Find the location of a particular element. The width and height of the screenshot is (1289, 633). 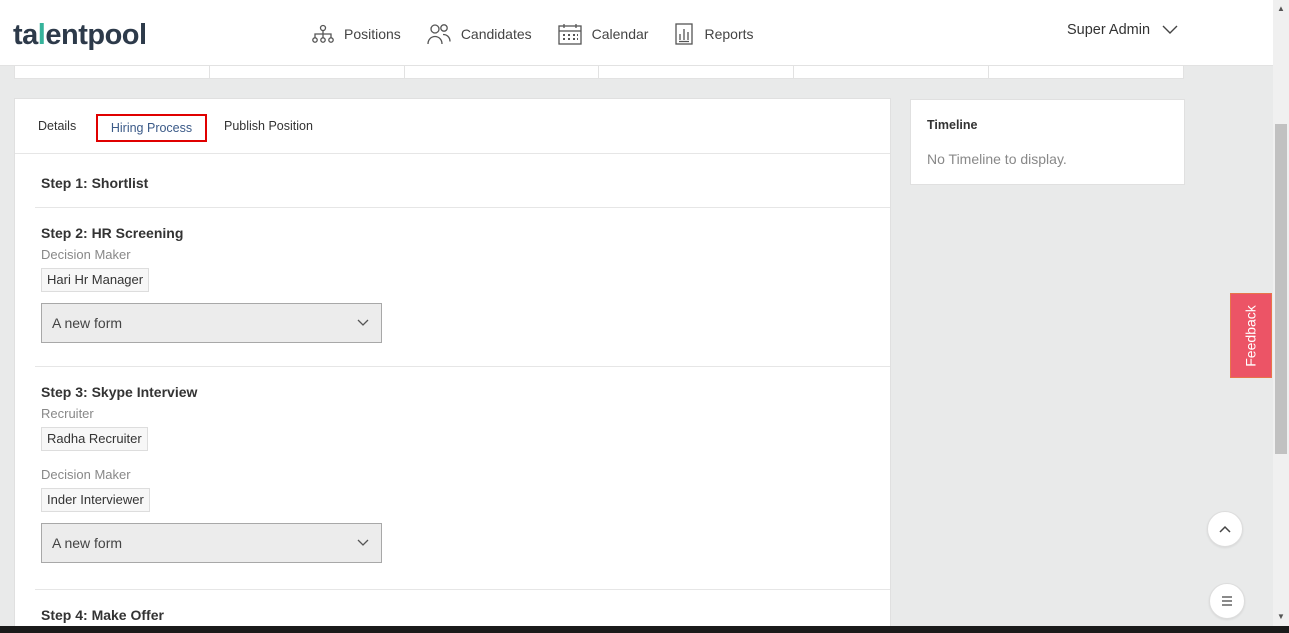

feedback-button: Feedback is located at coordinates (1251, 335).